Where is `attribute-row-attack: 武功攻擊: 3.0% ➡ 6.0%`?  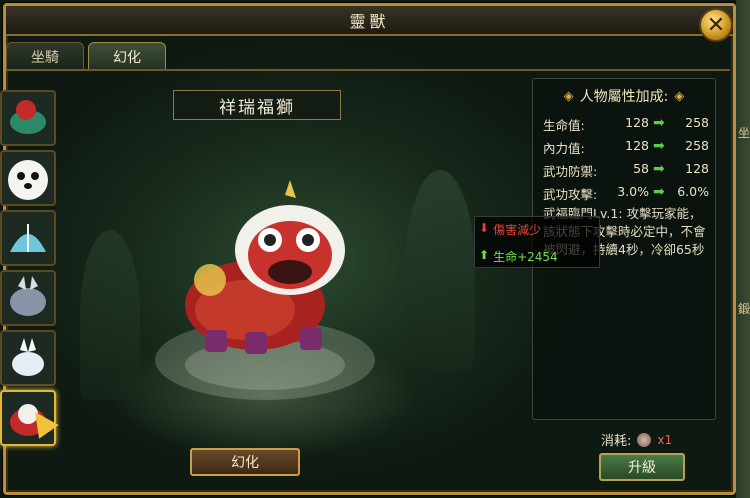
attribute-row-attack: 武功攻擊: 3.0% ➡ 6.0% is located at coordinates (629, 195).